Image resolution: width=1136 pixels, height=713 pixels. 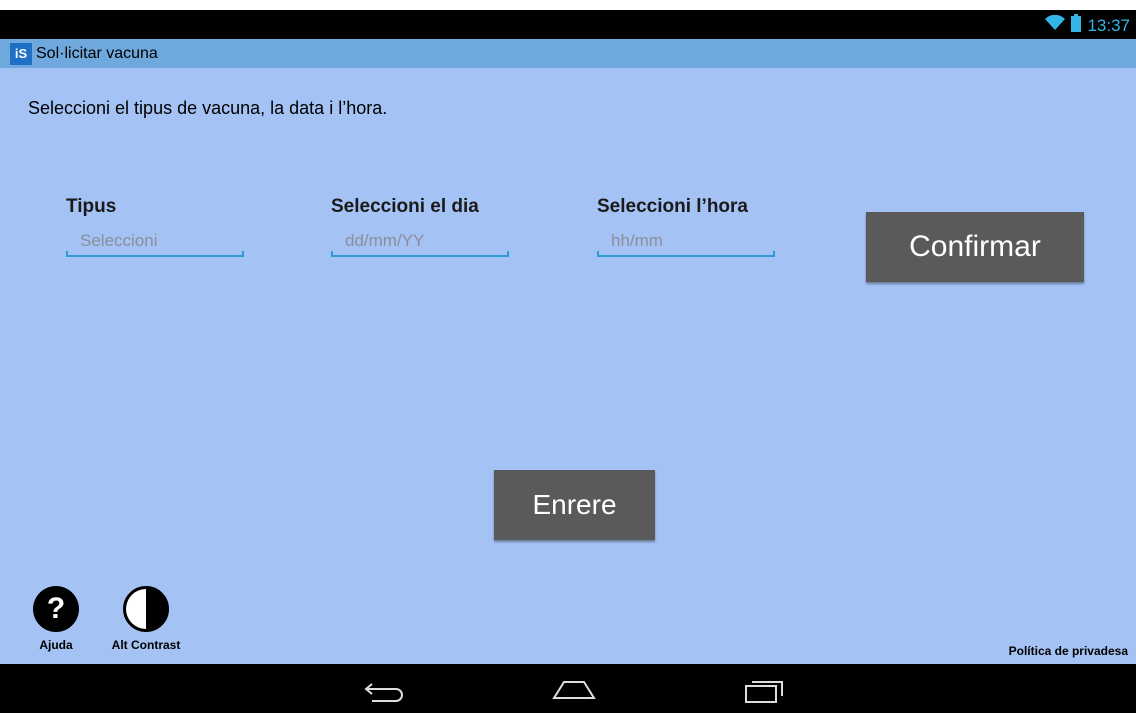 I want to click on app-logo-icon: iS, so click(x=21, y=53).